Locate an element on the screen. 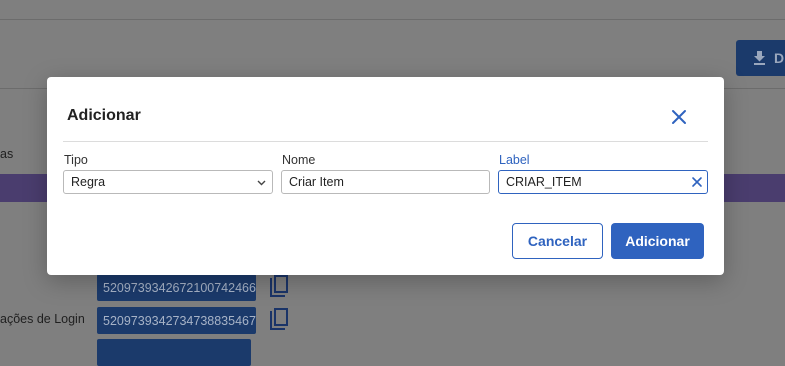 The image size is (785, 366). id-chip is located at coordinates (174, 352).